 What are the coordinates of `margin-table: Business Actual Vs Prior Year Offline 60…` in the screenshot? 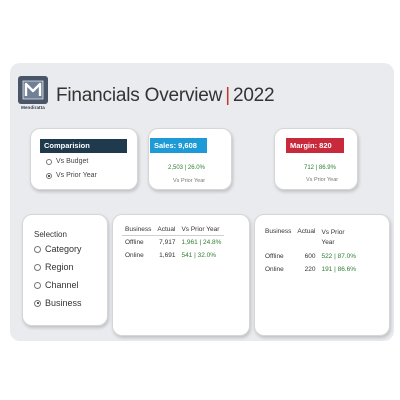 It's located at (310, 251).